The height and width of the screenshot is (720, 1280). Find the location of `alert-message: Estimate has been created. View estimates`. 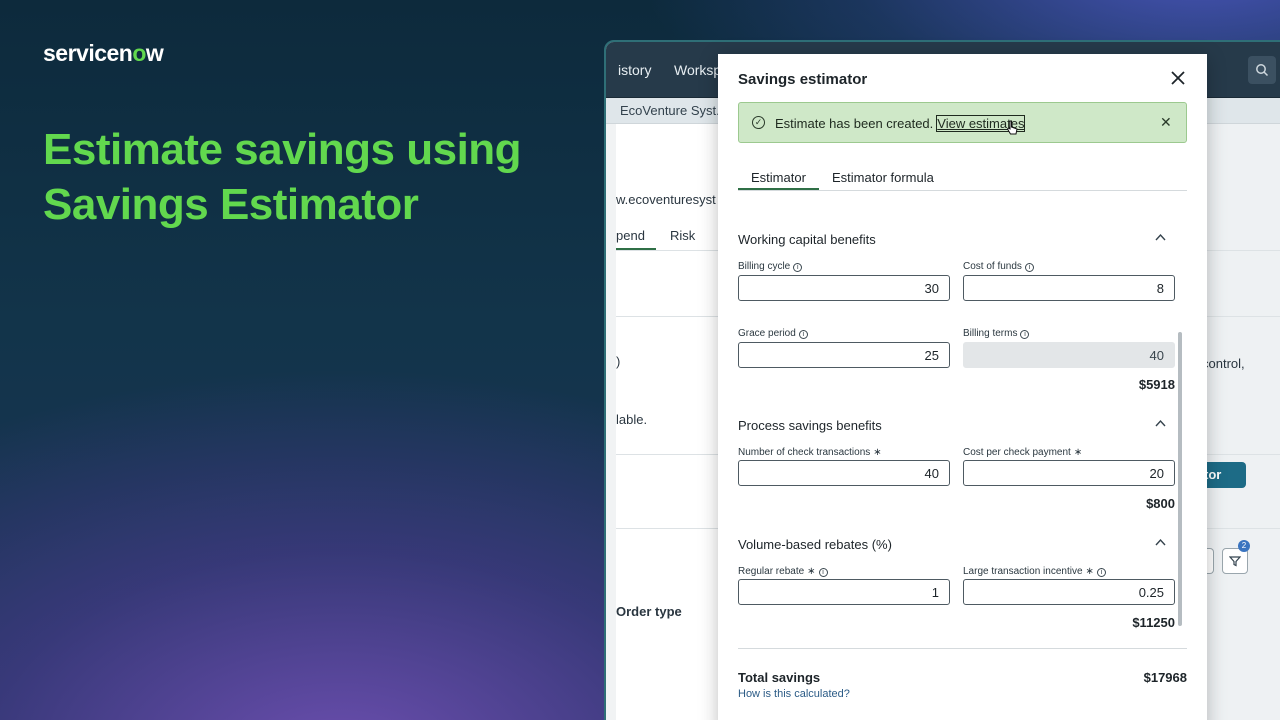

alert-message: Estimate has been created. View estimates is located at coordinates (900, 123).